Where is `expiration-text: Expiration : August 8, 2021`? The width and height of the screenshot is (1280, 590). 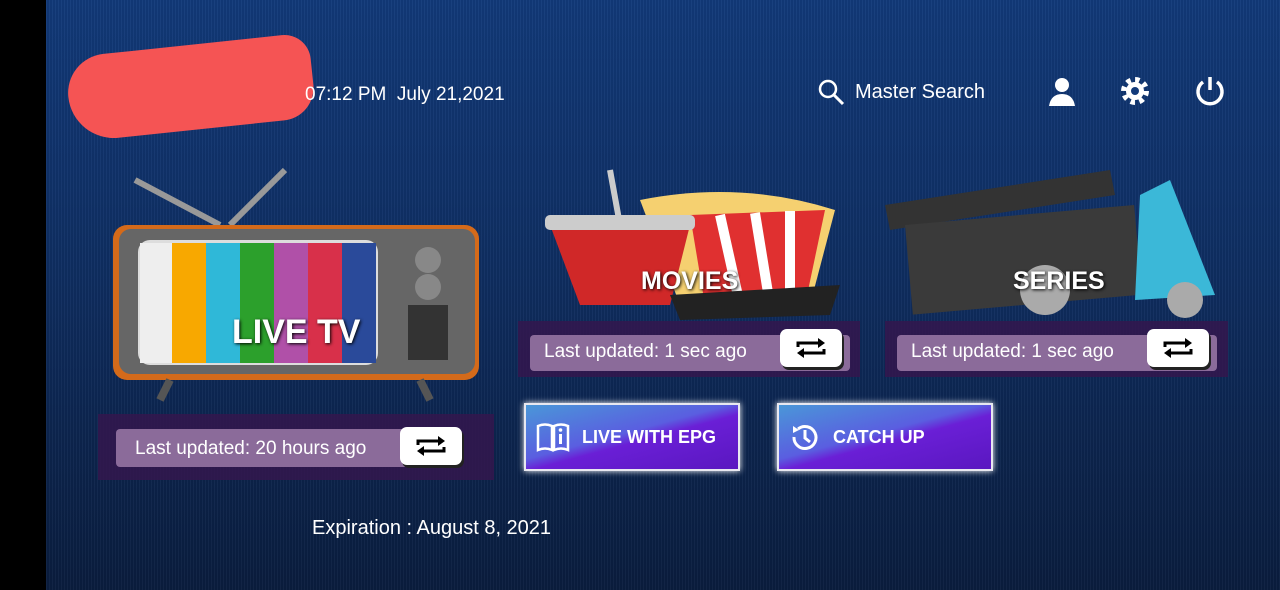 expiration-text: Expiration : August 8, 2021 is located at coordinates (432, 528).